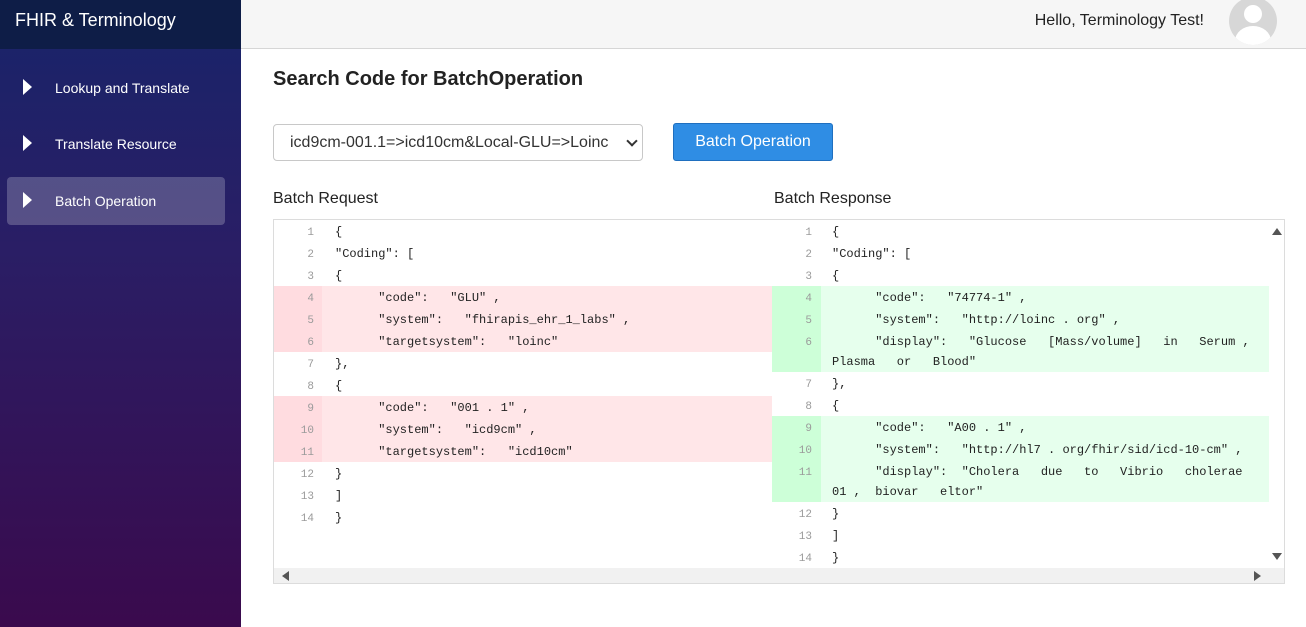  I want to click on scroll-left-arrow-icon, so click(285, 576).